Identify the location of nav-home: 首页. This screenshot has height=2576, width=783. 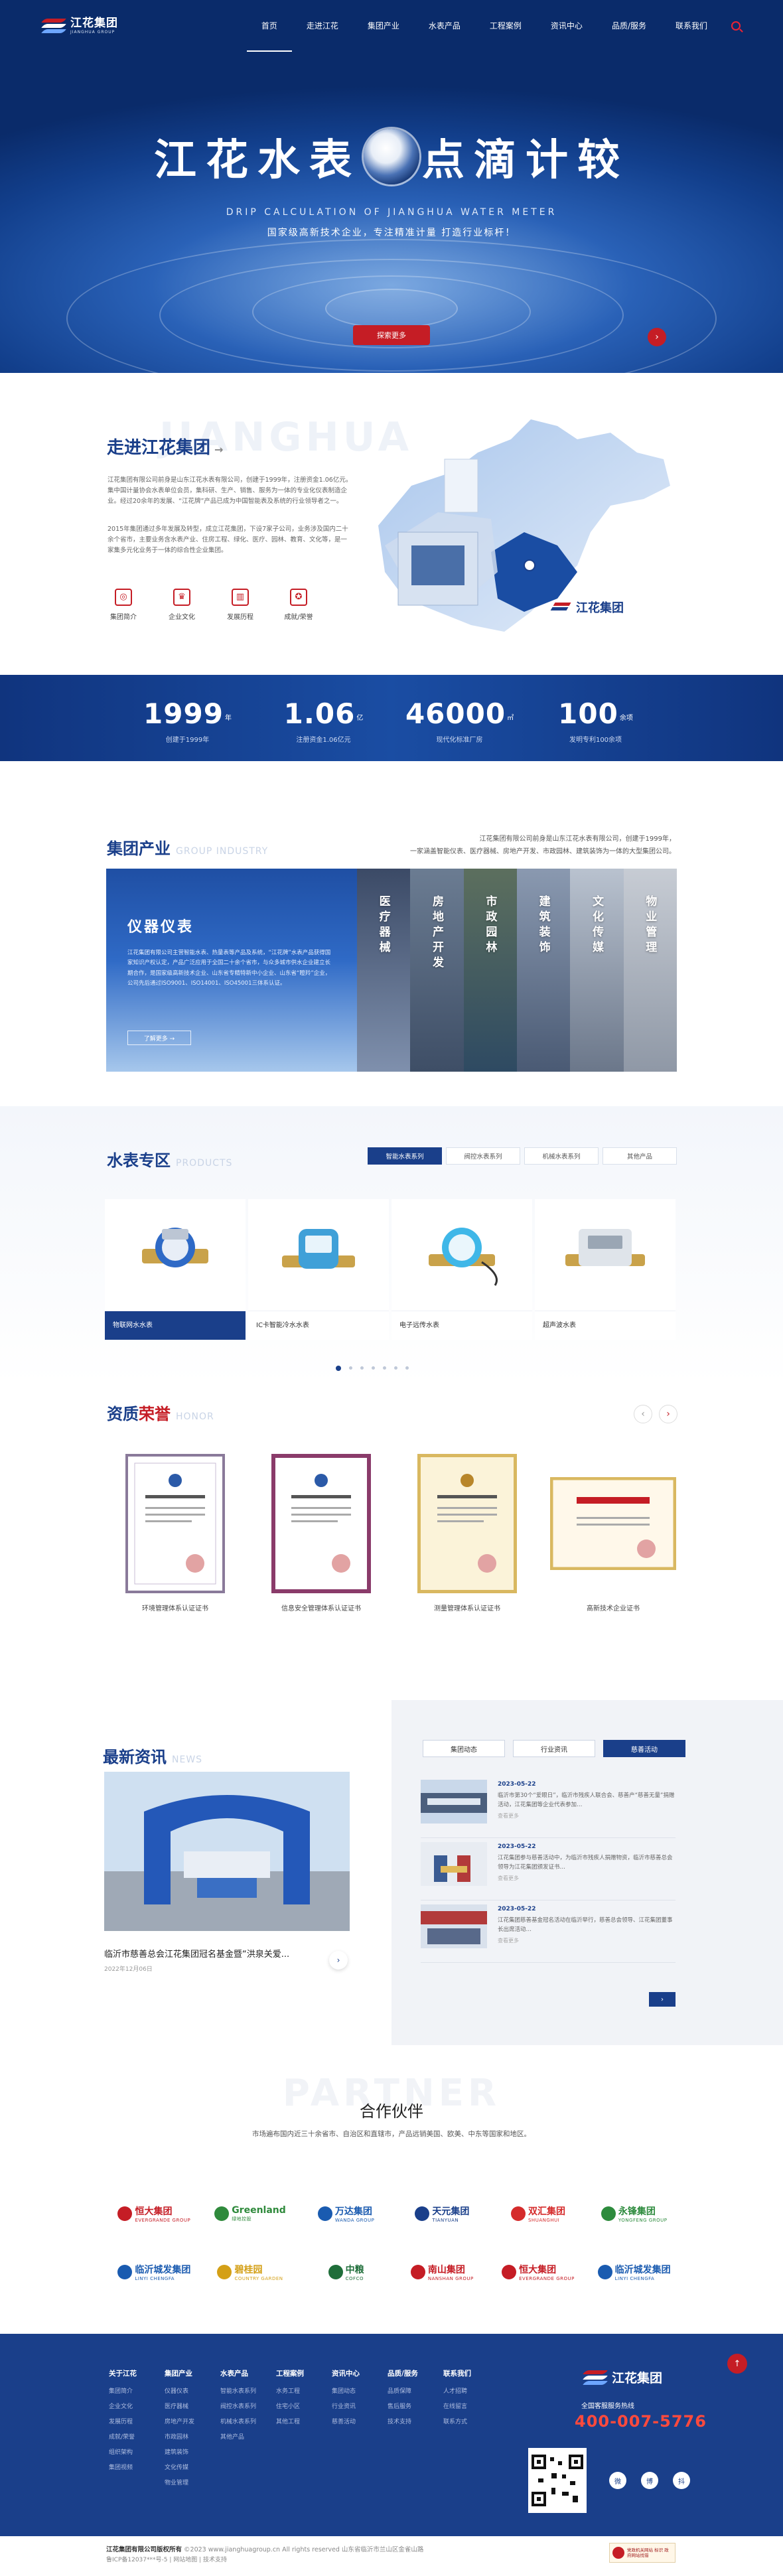
(269, 26).